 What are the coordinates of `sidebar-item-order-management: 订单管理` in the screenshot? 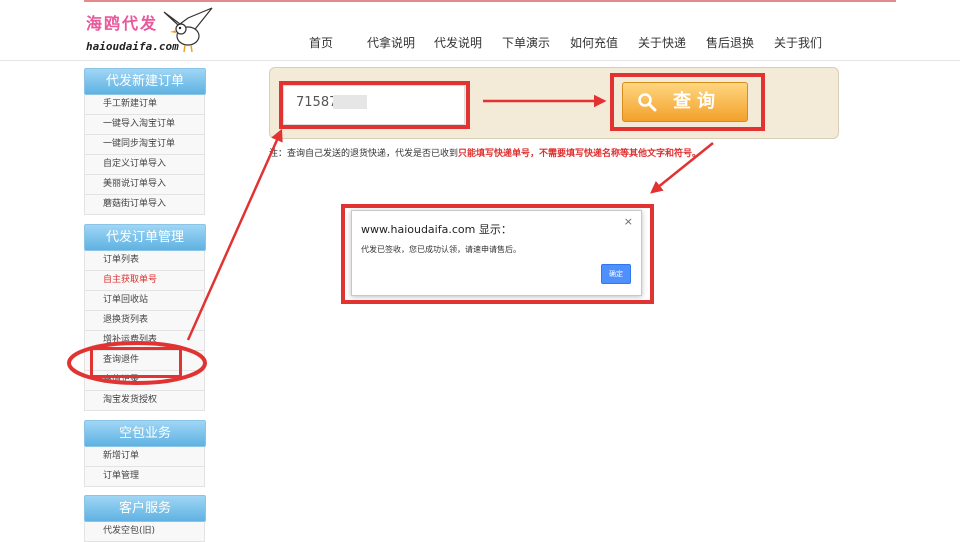 It's located at (144, 477).